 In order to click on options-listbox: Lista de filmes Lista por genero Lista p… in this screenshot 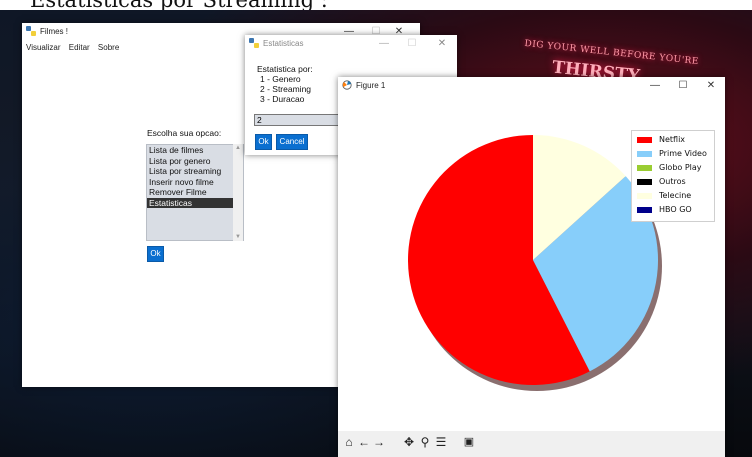, I will do `click(195, 192)`.